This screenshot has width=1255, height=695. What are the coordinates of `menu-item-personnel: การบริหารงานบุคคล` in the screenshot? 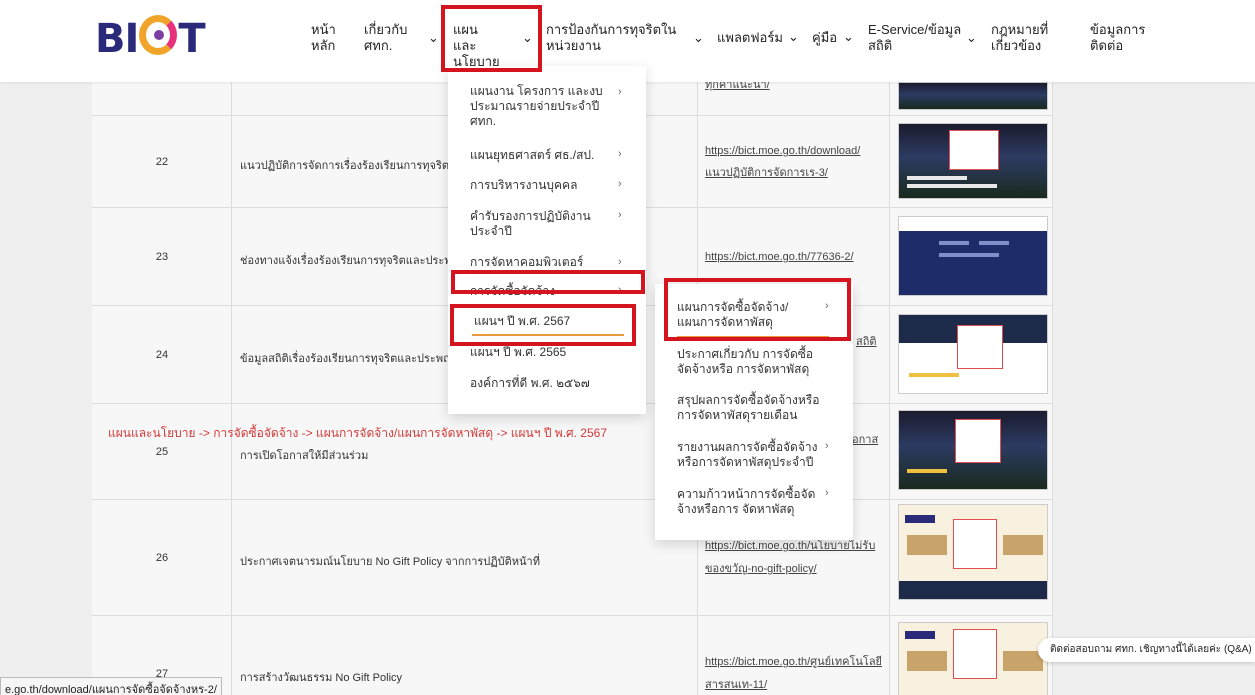 It's located at (523, 185).